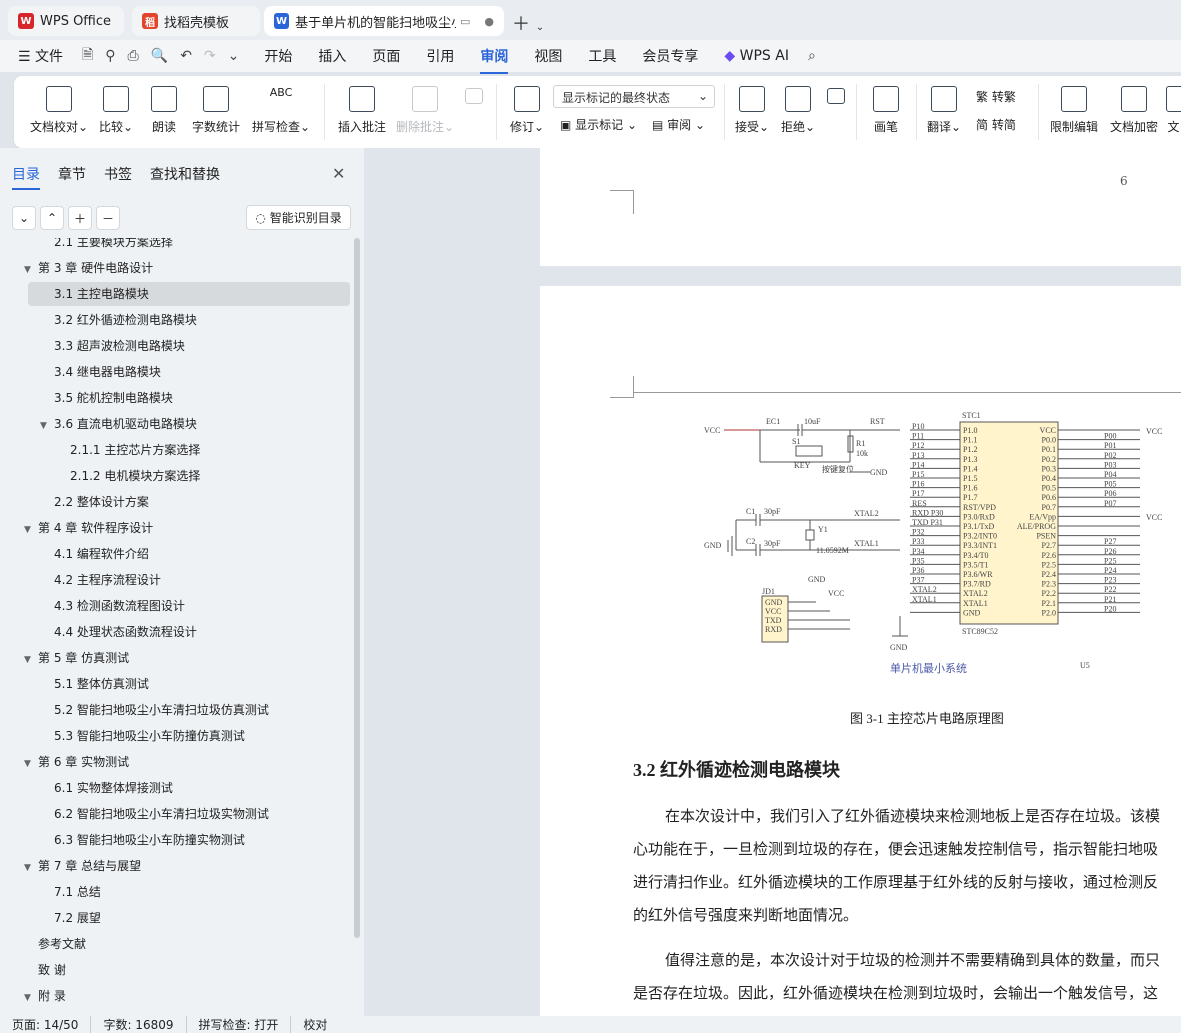 The image size is (1181, 1033). Describe the element at coordinates (598, 124) in the screenshot. I see `show-markup-button: ▣ 显示标记 ⌄` at that location.